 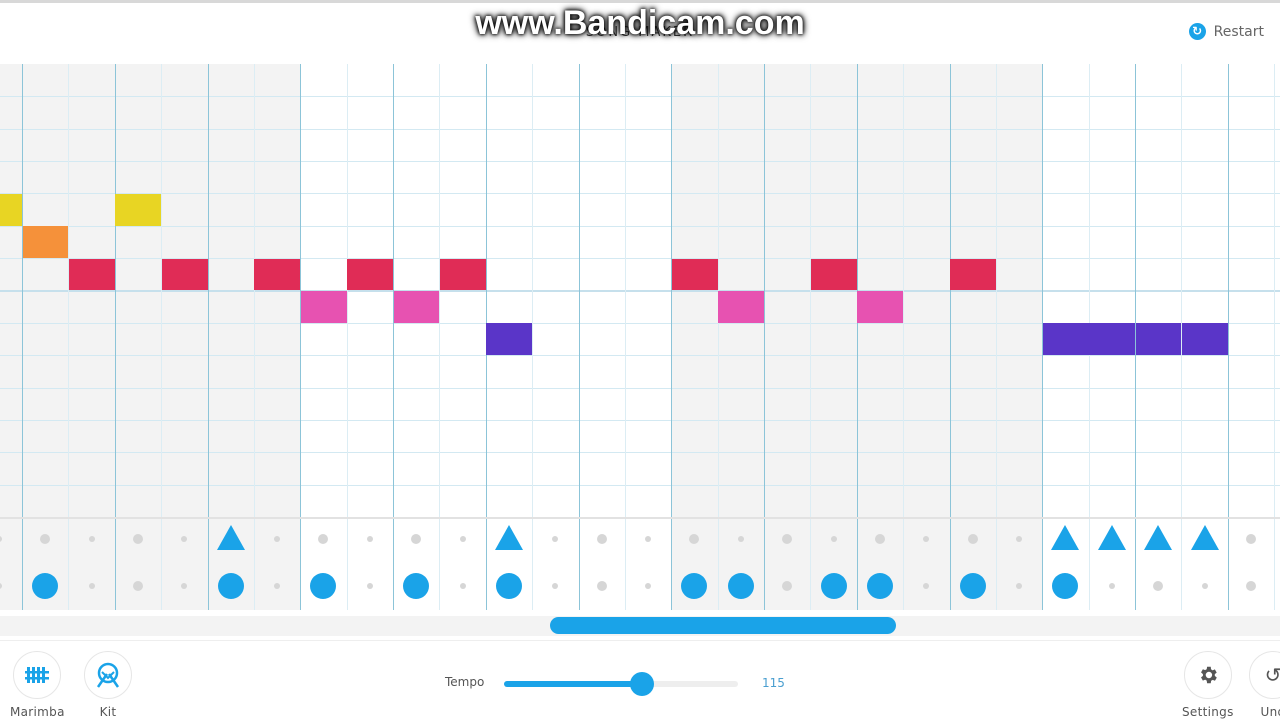 What do you see at coordinates (640, 518) in the screenshot?
I see `percussion-divider` at bounding box center [640, 518].